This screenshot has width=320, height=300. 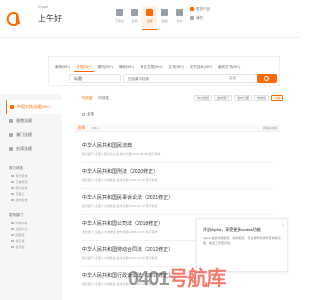 What do you see at coordinates (95, 98) in the screenshot?
I see `sort-tabs: 相关度 时效性` at bounding box center [95, 98].